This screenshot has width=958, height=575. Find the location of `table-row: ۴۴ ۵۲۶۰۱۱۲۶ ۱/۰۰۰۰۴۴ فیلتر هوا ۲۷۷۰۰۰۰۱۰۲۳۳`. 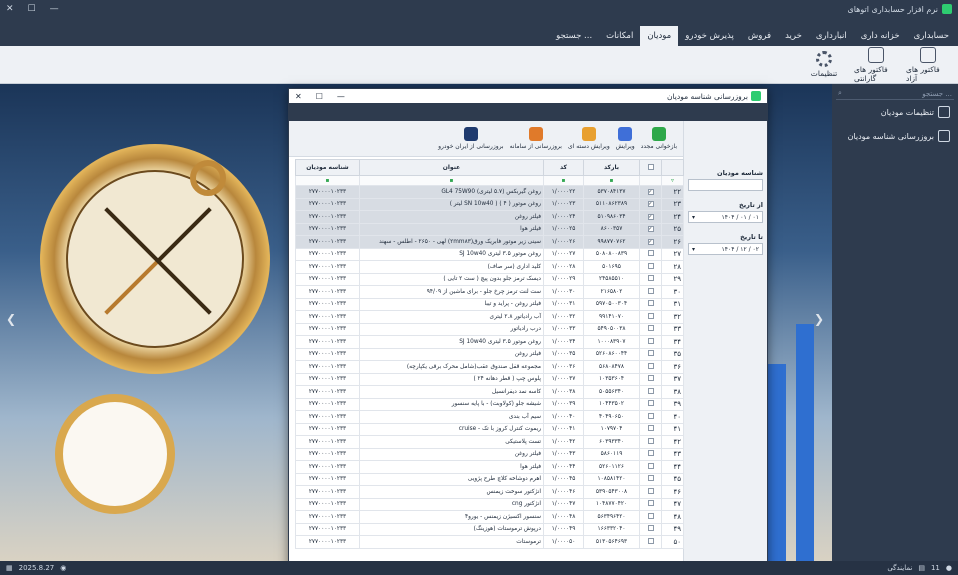

table-row: ۴۴ ۵۲۶۰۱۱۲۶ ۱/۰۰۰۰۴۴ فیلتر هوا ۲۷۷۰۰۰۰۱۰۲۳۳ is located at coordinates (489, 467).